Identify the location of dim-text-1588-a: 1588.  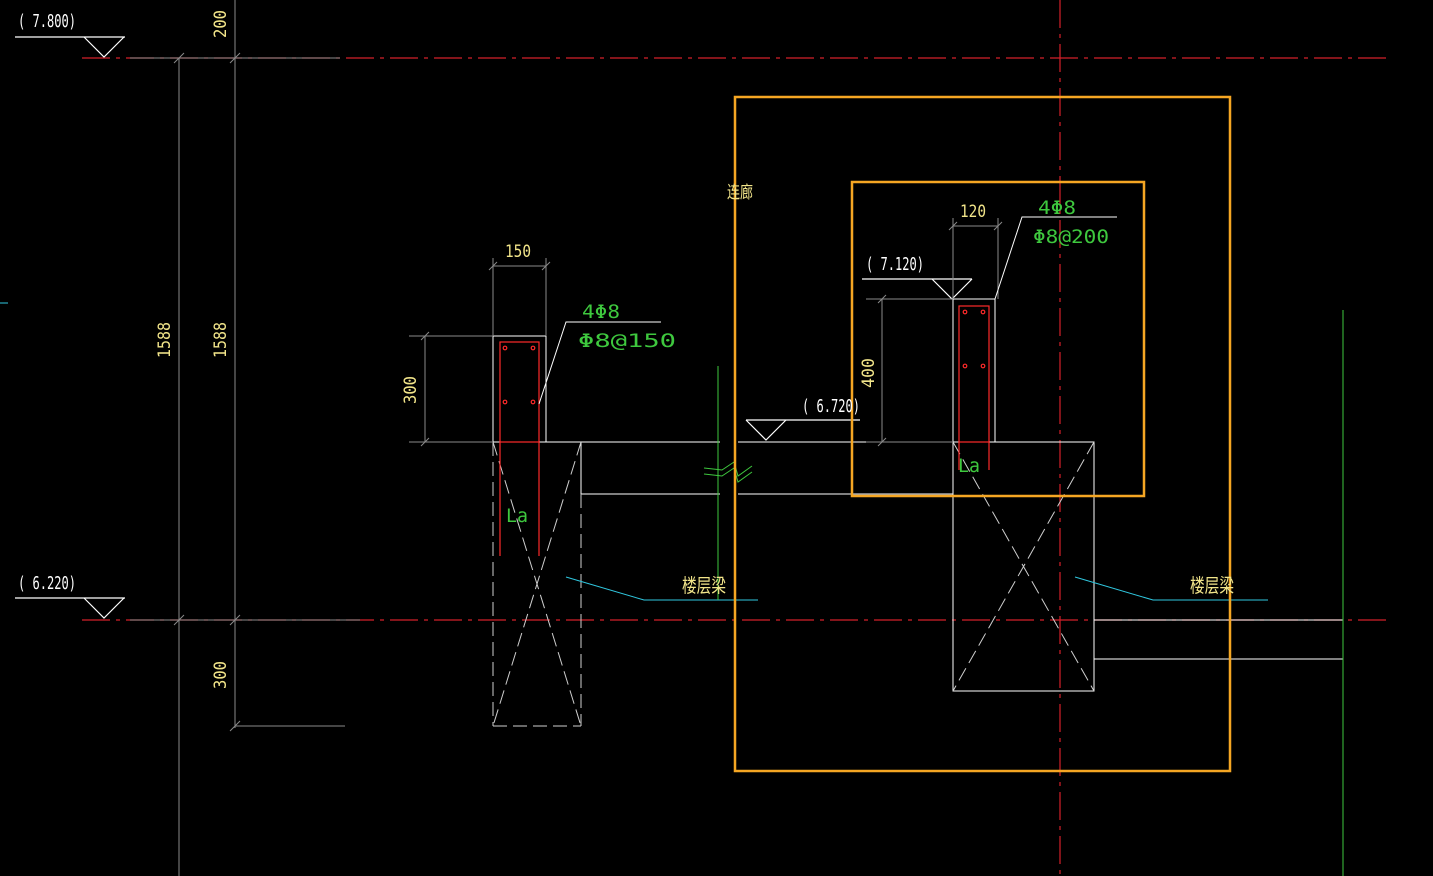
(165, 340).